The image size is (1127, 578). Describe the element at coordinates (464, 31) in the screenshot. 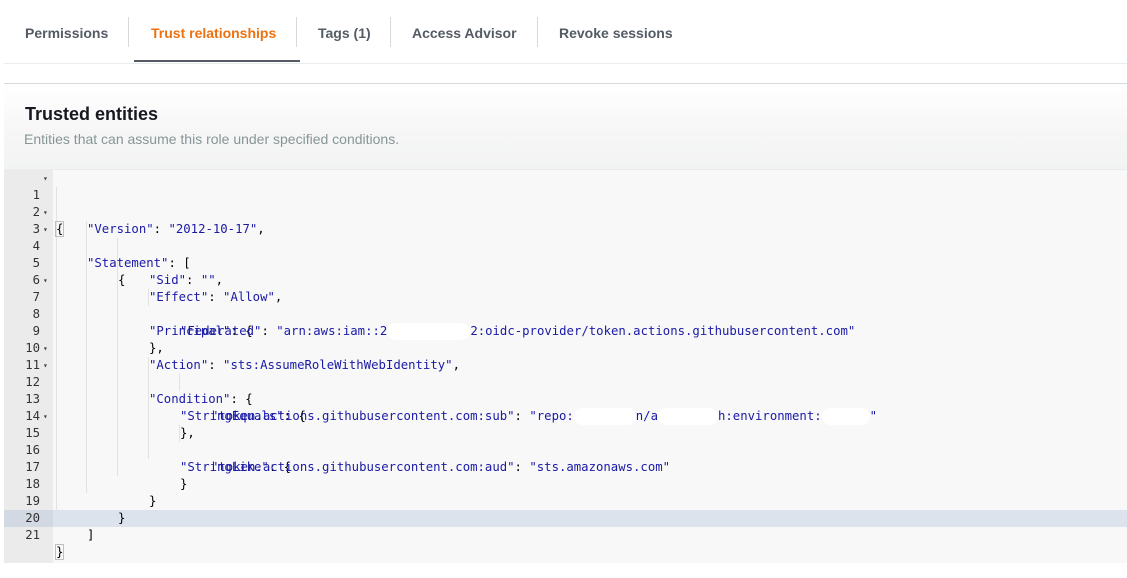

I see `tab-access-advisor: Access Advisor` at that location.